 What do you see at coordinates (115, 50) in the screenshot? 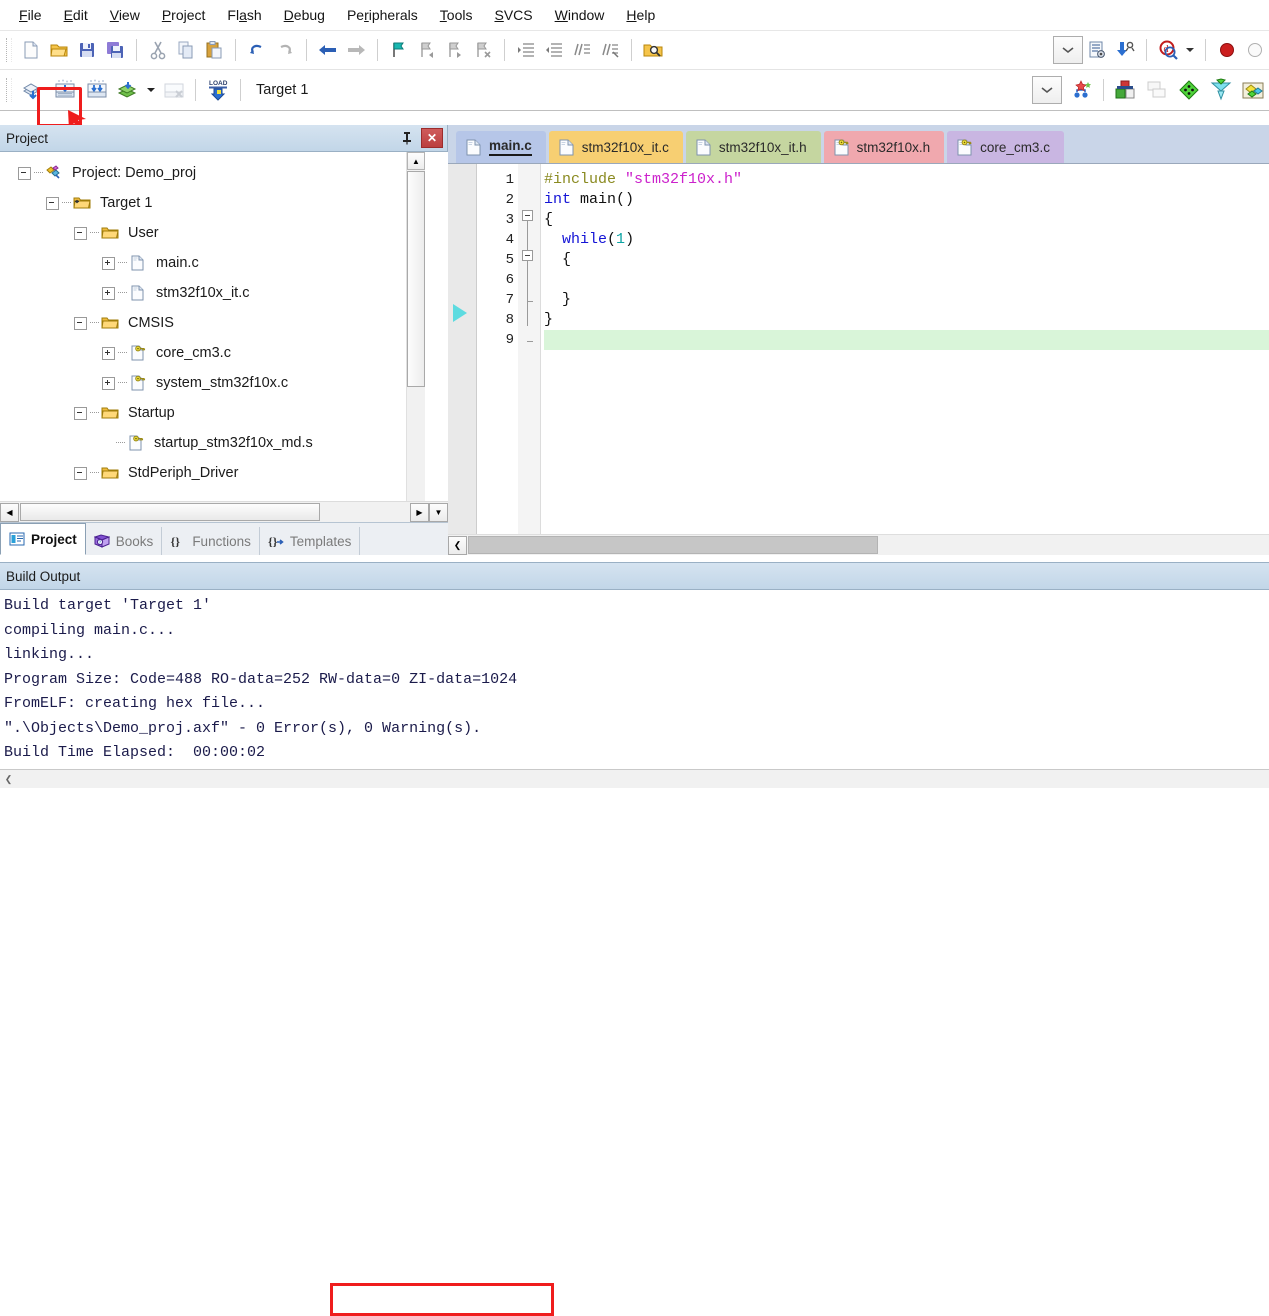
I see `save-all-icon` at bounding box center [115, 50].